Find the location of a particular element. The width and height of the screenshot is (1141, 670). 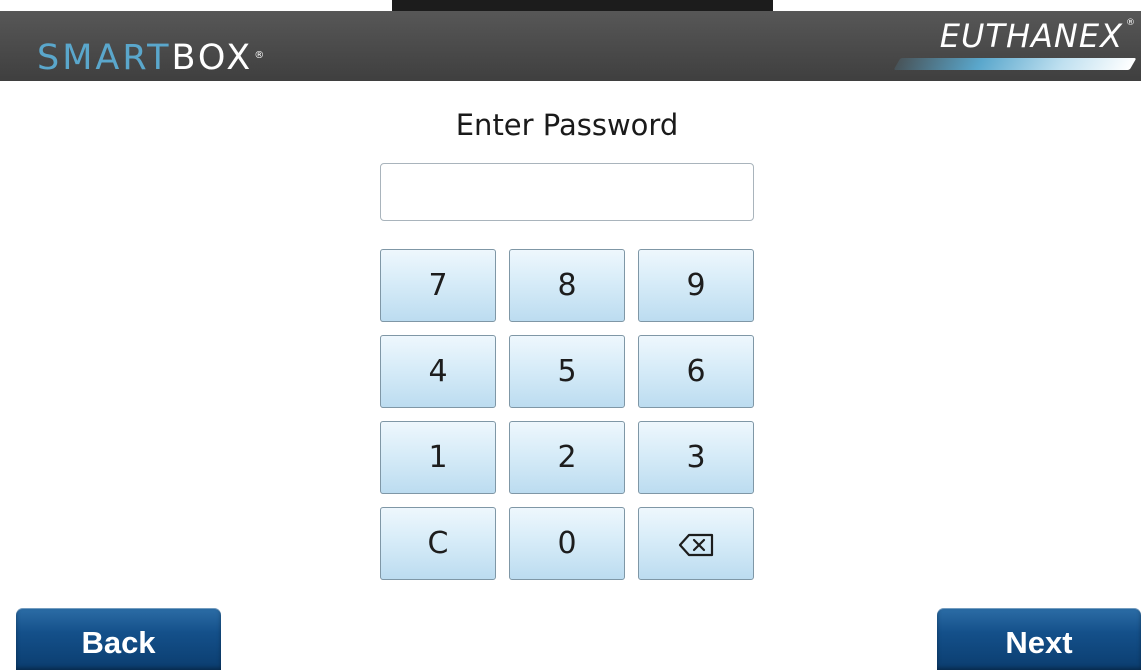

key-1: 1 is located at coordinates (438, 457).